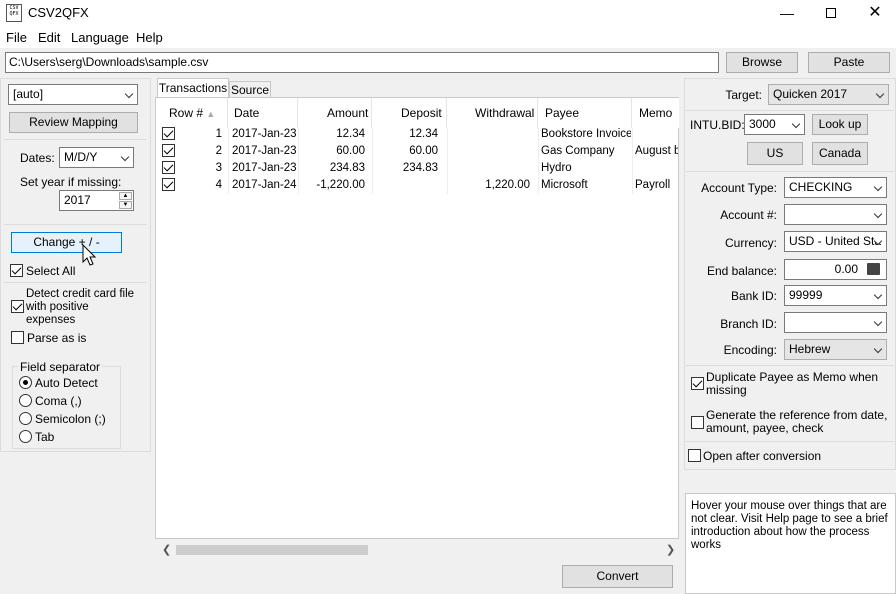 Image resolution: width=896 pixels, height=594 pixels. I want to click on col-withdrawal-header: Withdrawal, so click(492, 113).